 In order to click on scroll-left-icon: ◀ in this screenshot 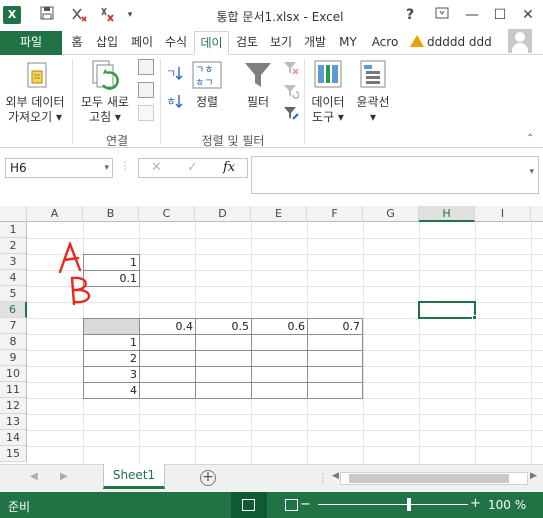, I will do `click(335, 476)`.